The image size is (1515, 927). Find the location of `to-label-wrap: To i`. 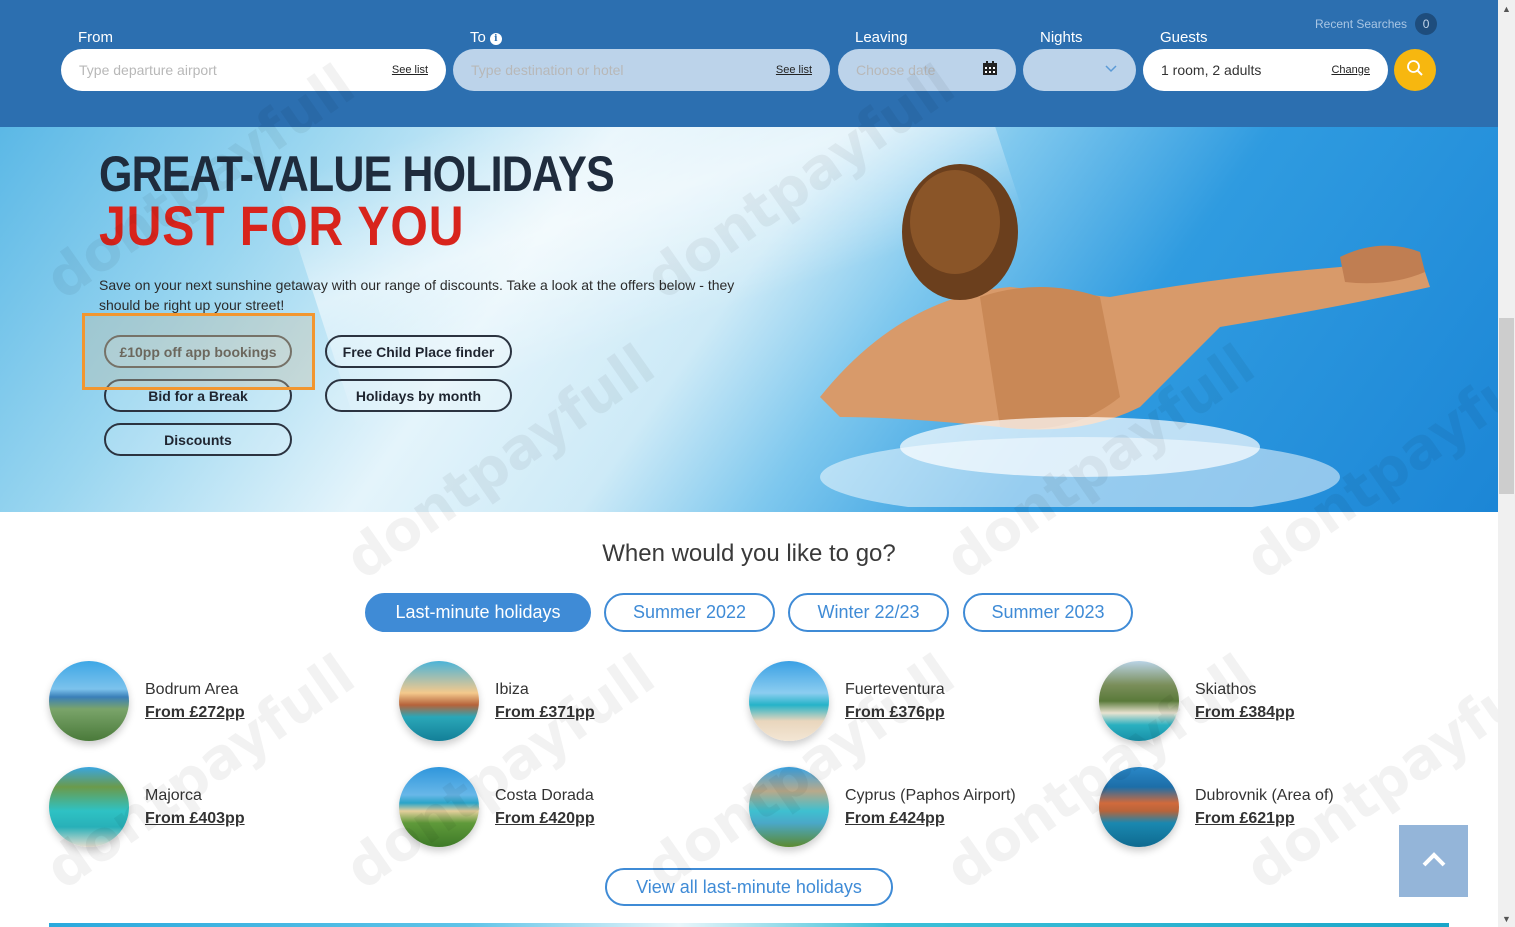

to-label-wrap: To i is located at coordinates (486, 37).